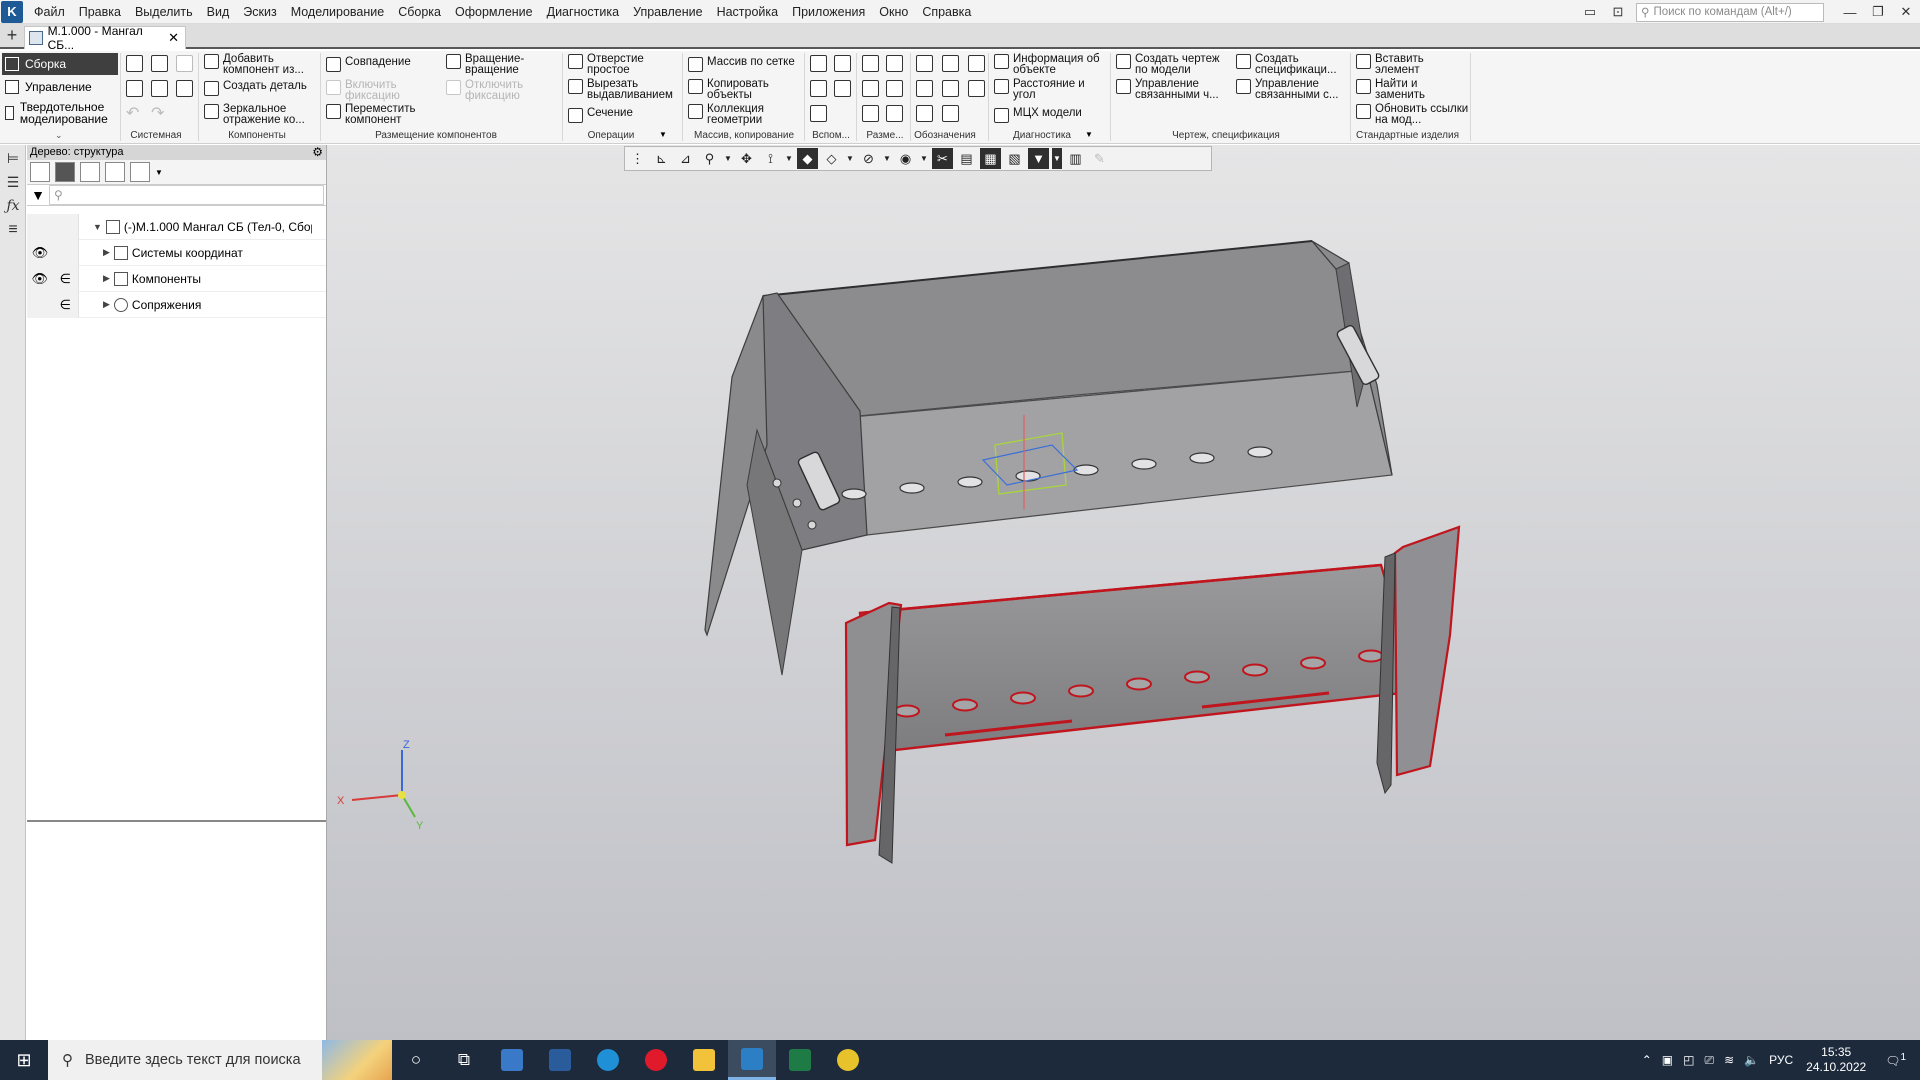 The width and height of the screenshot is (1920, 1080). Describe the element at coordinates (260, 88) in the screenshot. I see `create-part-button: Создать деталь` at that location.